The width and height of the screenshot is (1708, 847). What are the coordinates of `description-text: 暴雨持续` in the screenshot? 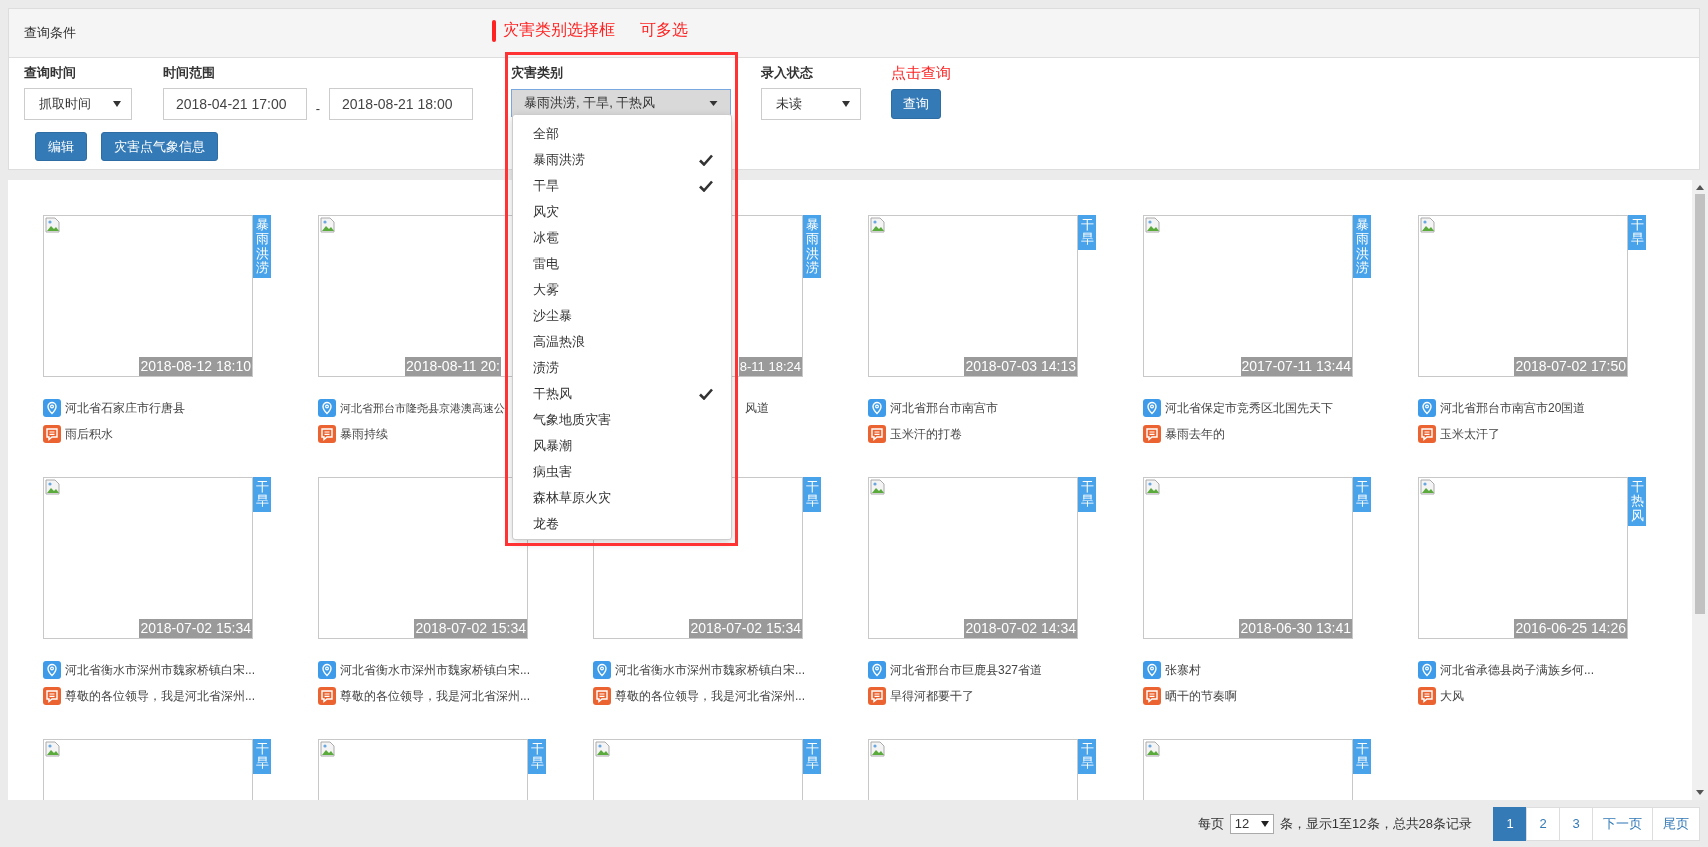 It's located at (364, 434).